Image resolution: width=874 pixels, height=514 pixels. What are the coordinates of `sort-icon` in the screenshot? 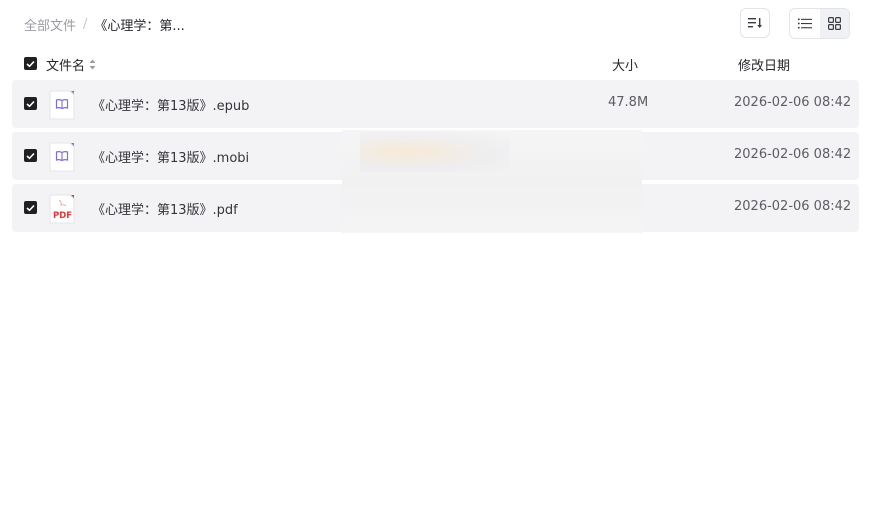 It's located at (755, 23).